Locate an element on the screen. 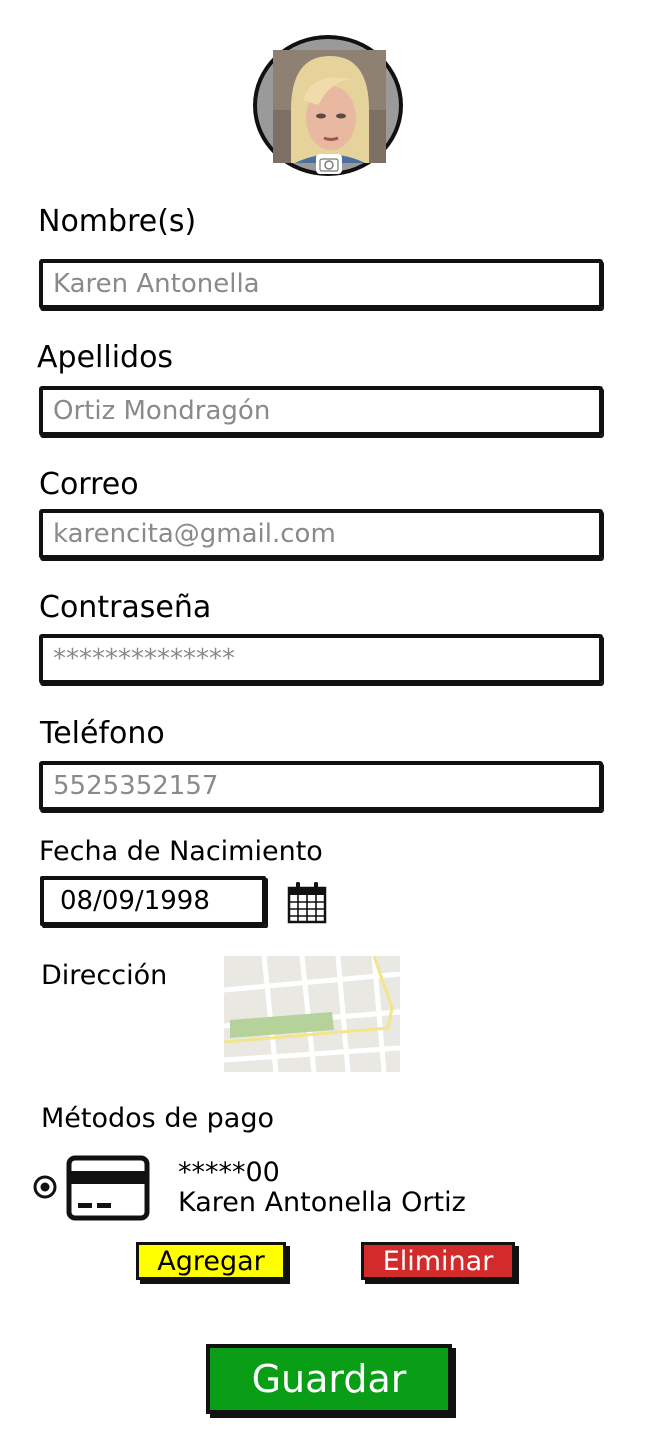 The width and height of the screenshot is (657, 1439). telefono-label: Teléfono is located at coordinates (102, 733).